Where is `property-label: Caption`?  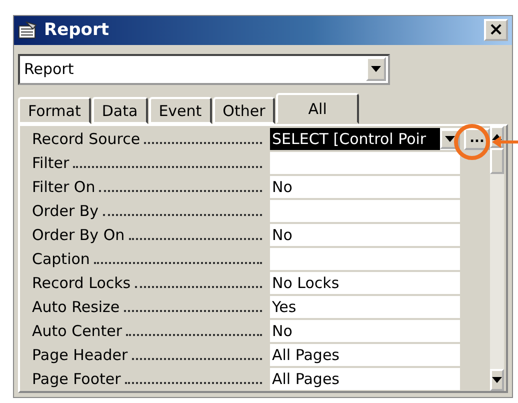
property-label: Caption is located at coordinates (145, 259).